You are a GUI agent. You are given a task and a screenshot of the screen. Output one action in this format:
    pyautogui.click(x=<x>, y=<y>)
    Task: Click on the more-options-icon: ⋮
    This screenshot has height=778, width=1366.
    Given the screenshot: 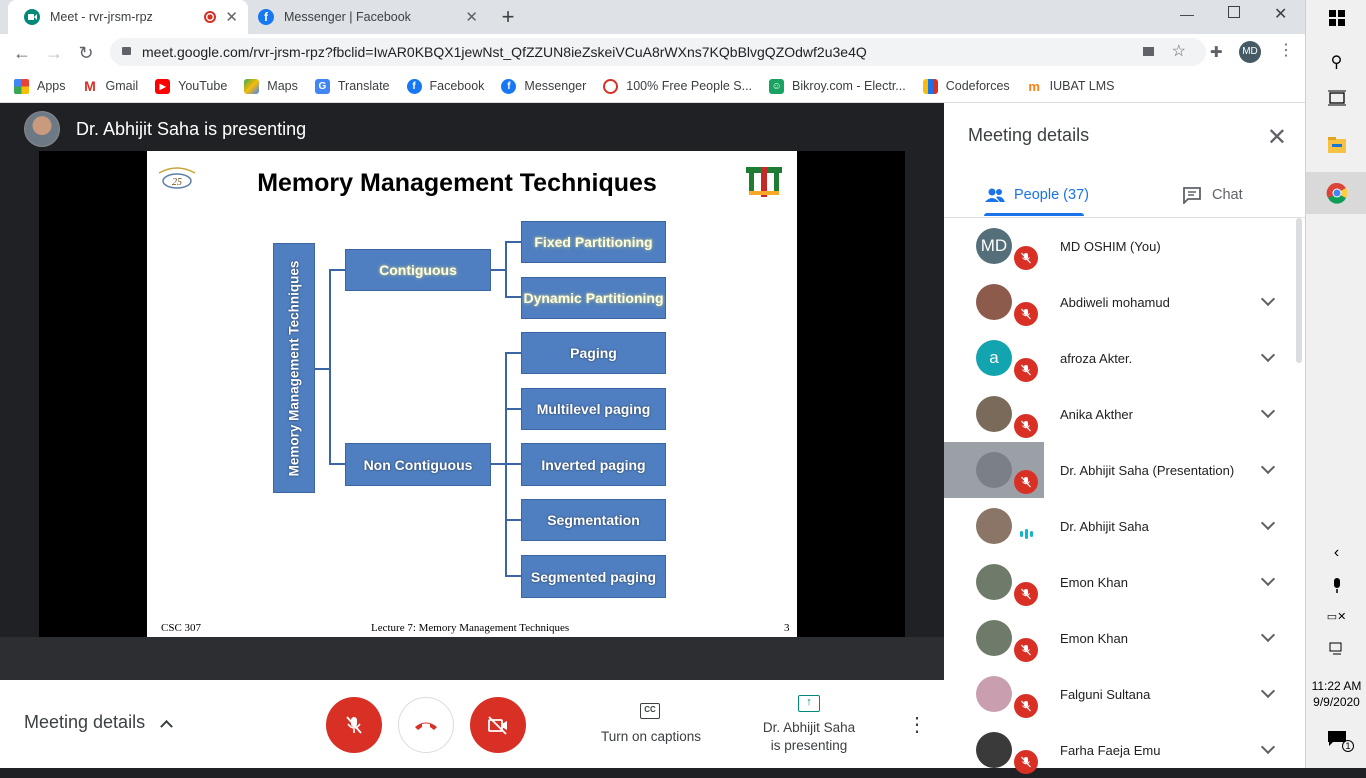 What is the action you would take?
    pyautogui.click(x=917, y=724)
    